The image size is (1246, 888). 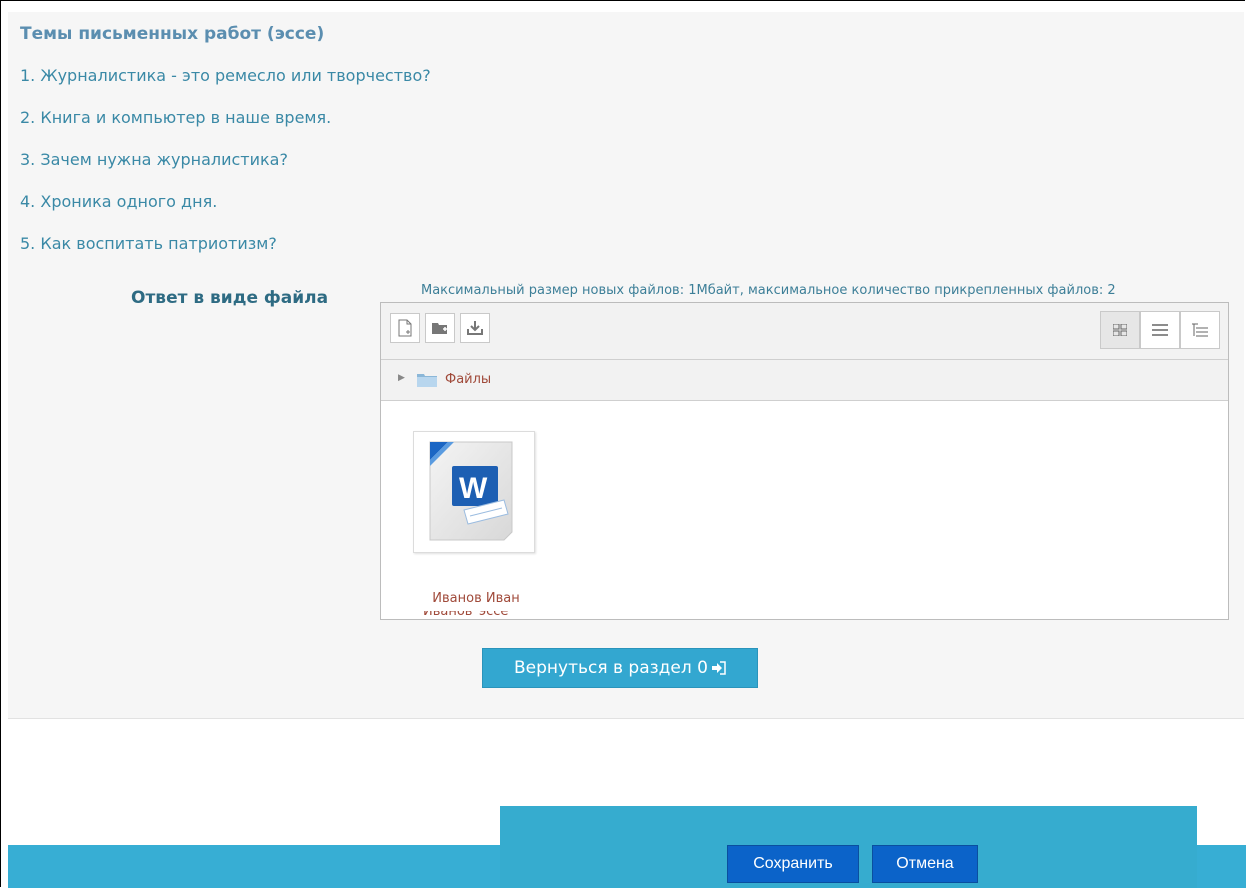 What do you see at coordinates (793, 864) in the screenshot?
I see `save-button: Сохранить` at bounding box center [793, 864].